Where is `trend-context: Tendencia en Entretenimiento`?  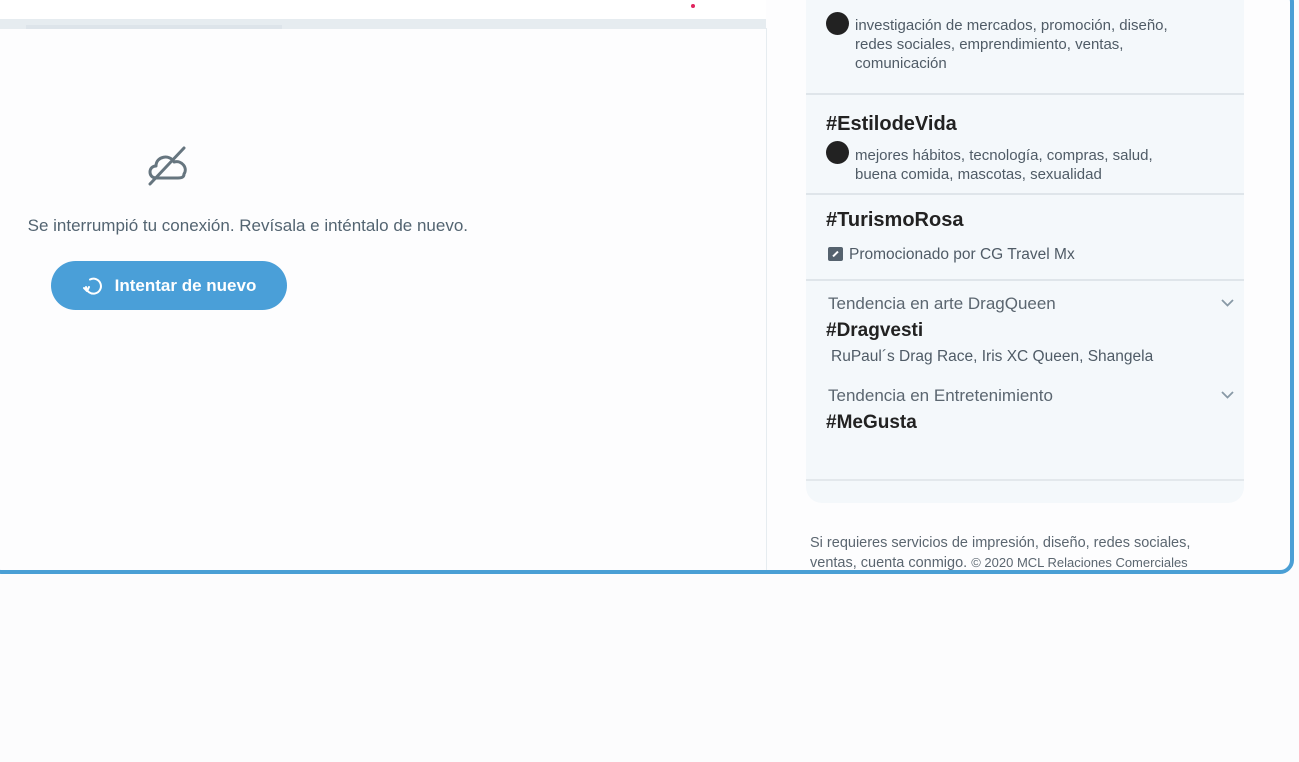 trend-context: Tendencia en Entretenimiento is located at coordinates (940, 395).